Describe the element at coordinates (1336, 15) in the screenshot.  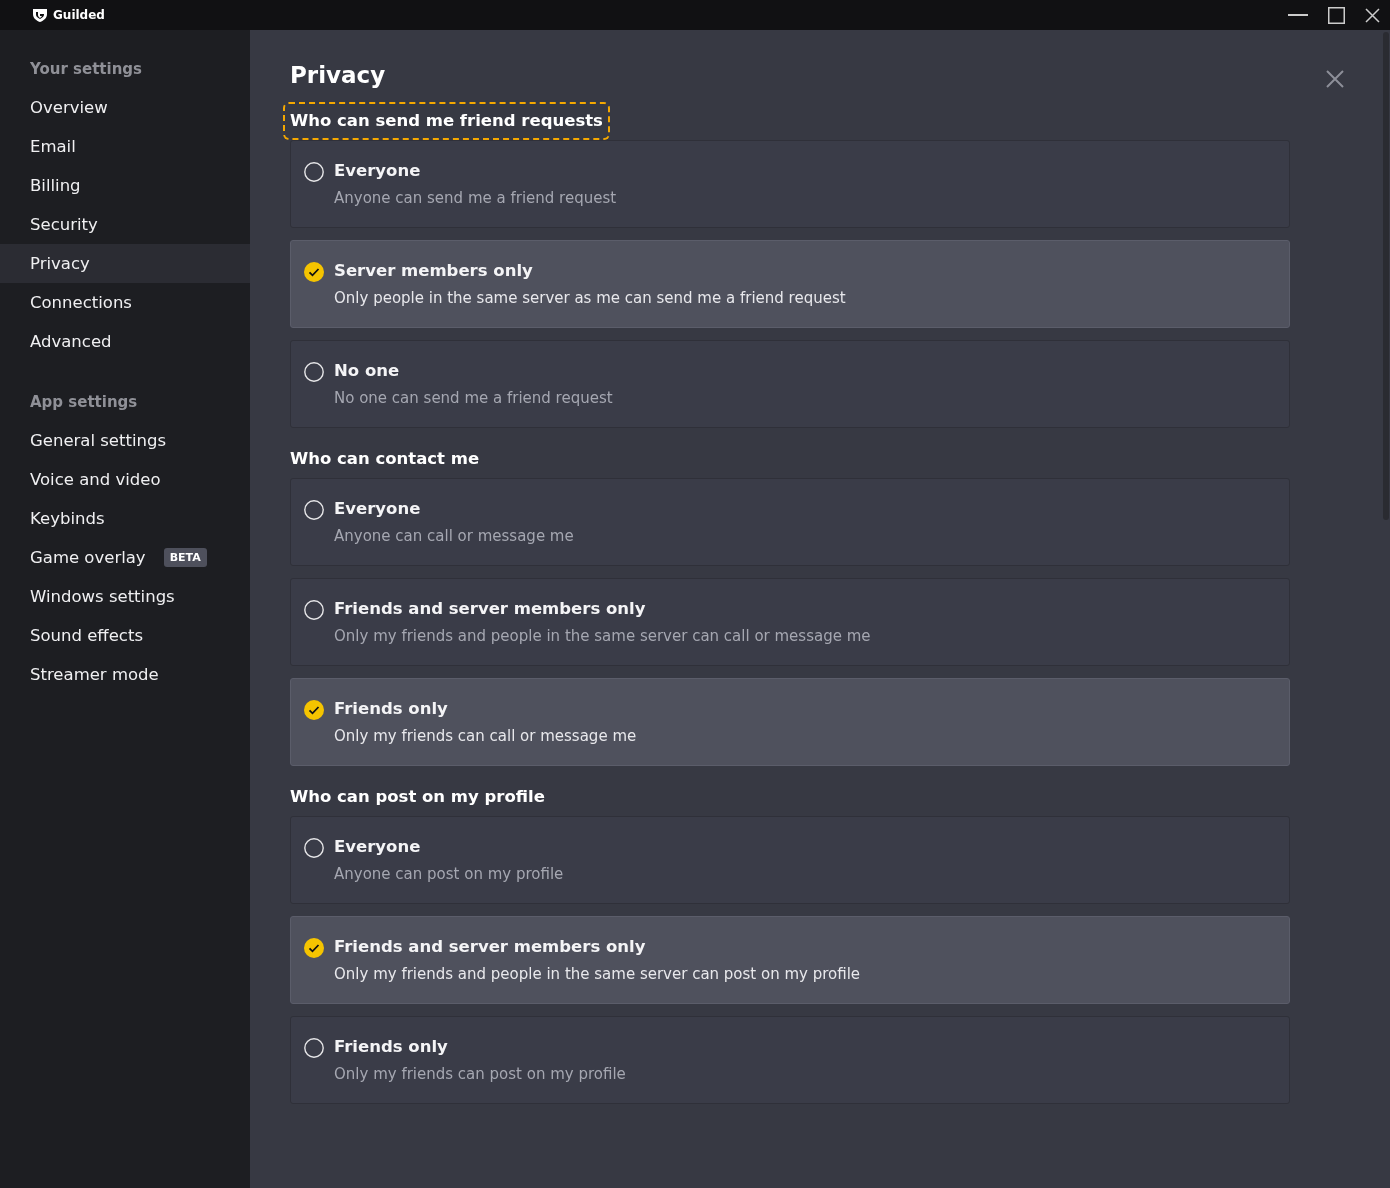
I see `maximize-icon` at that location.